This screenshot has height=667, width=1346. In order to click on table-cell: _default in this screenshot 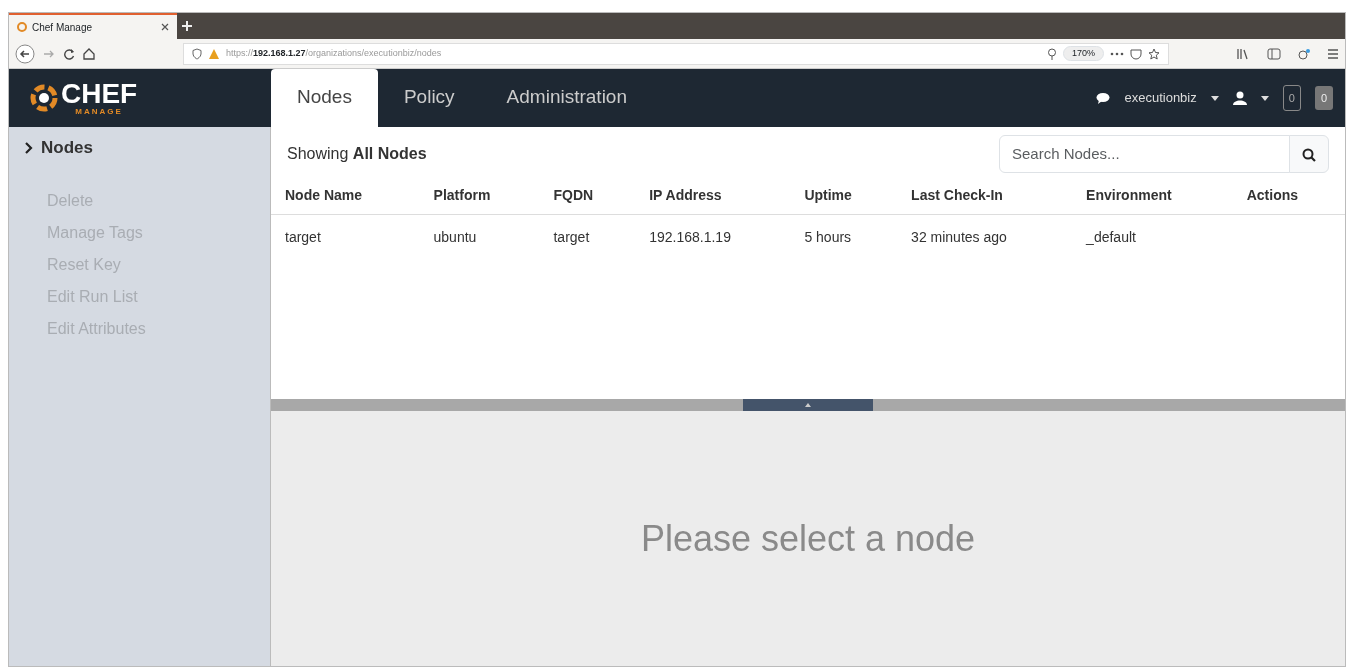, I will do `click(1111, 237)`.